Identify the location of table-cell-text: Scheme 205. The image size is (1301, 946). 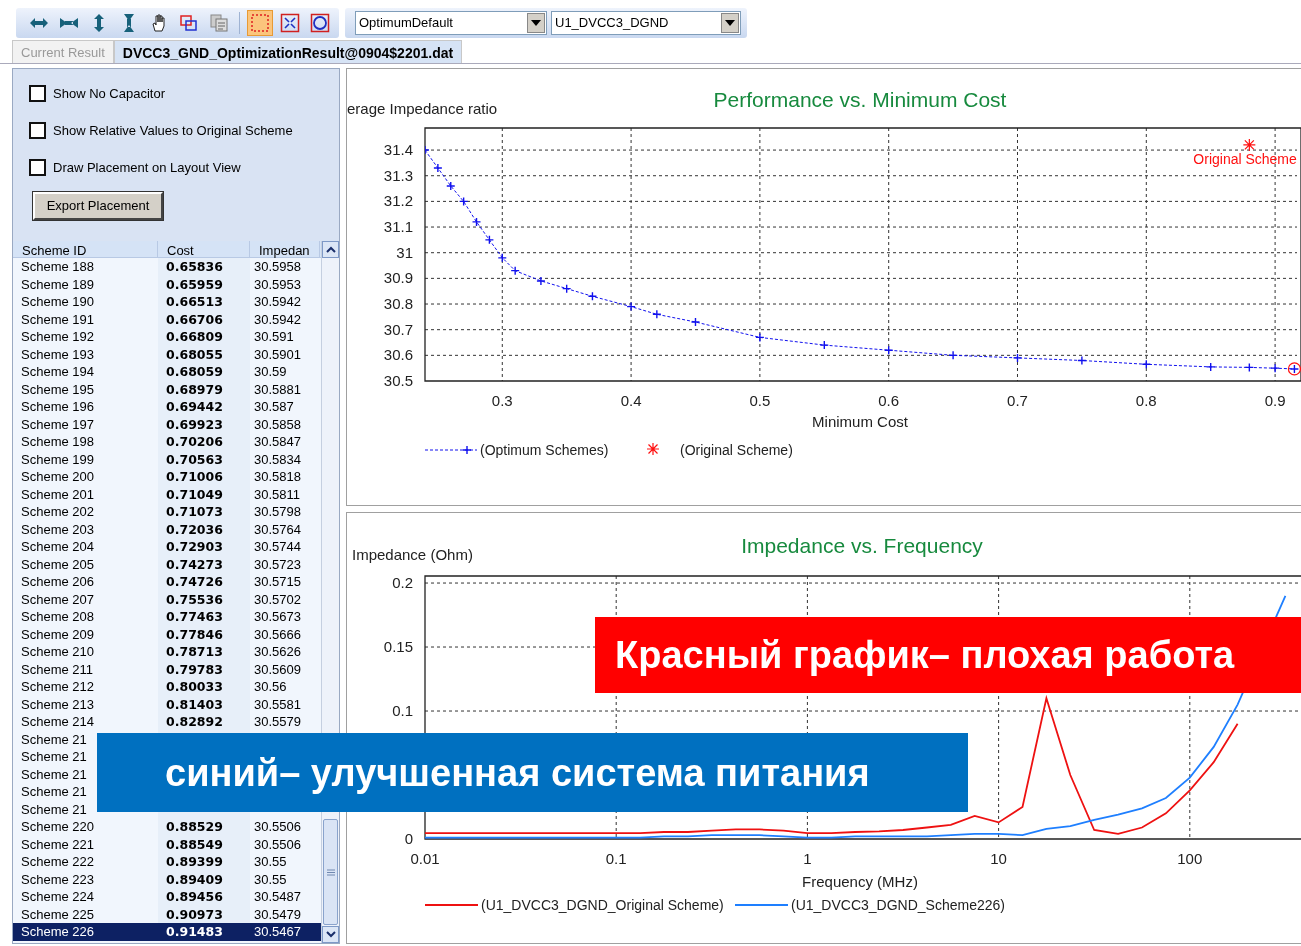
(57, 564).